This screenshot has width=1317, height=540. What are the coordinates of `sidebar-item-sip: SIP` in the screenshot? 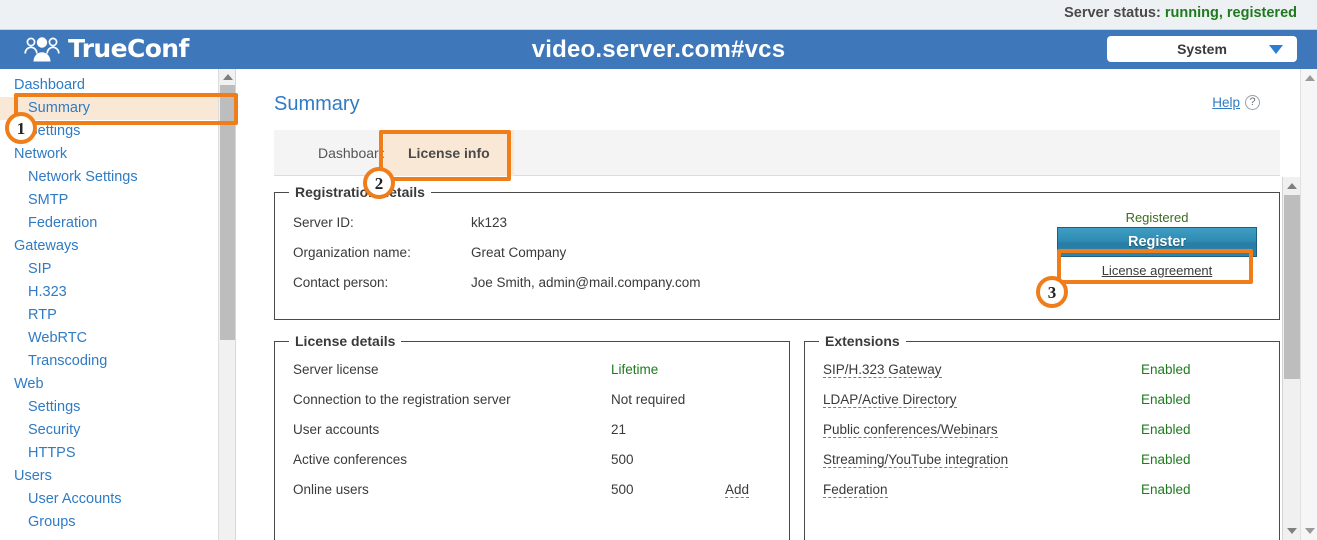 It's located at (117, 269).